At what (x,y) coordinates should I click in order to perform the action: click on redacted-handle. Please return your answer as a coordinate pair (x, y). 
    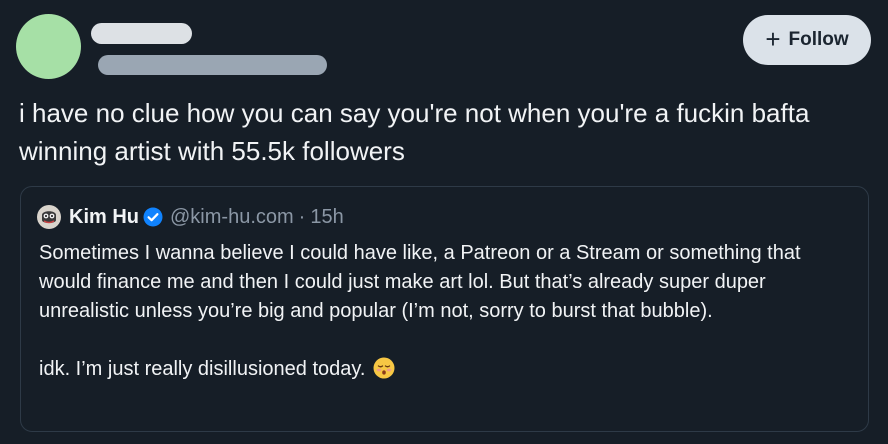
    Looking at the image, I should click on (212, 65).